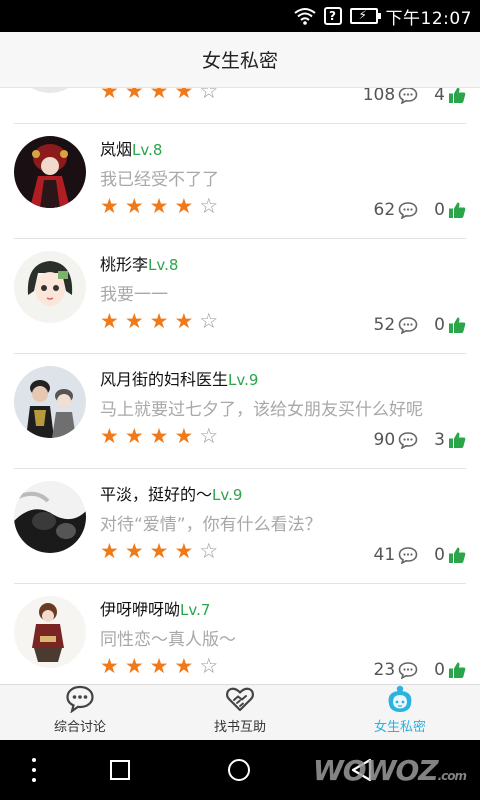 The height and width of the screenshot is (800, 480). I want to click on girl-face-icon, so click(400, 698).